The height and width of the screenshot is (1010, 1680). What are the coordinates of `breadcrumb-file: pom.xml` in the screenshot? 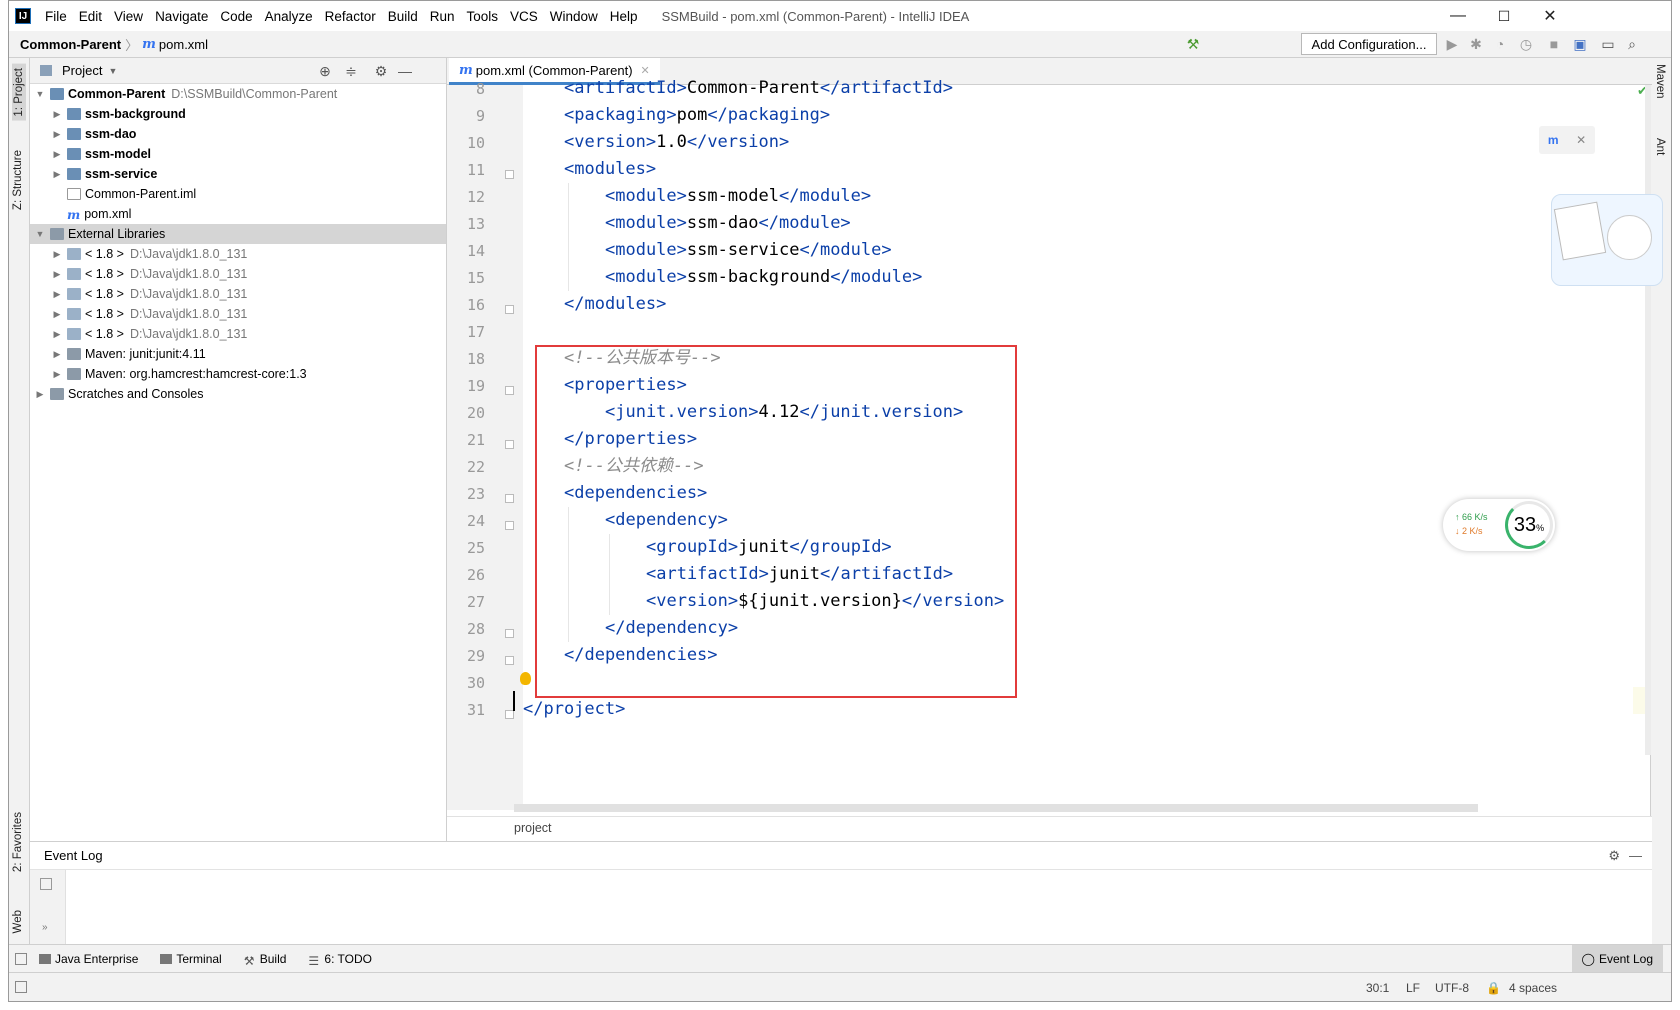 It's located at (183, 44).